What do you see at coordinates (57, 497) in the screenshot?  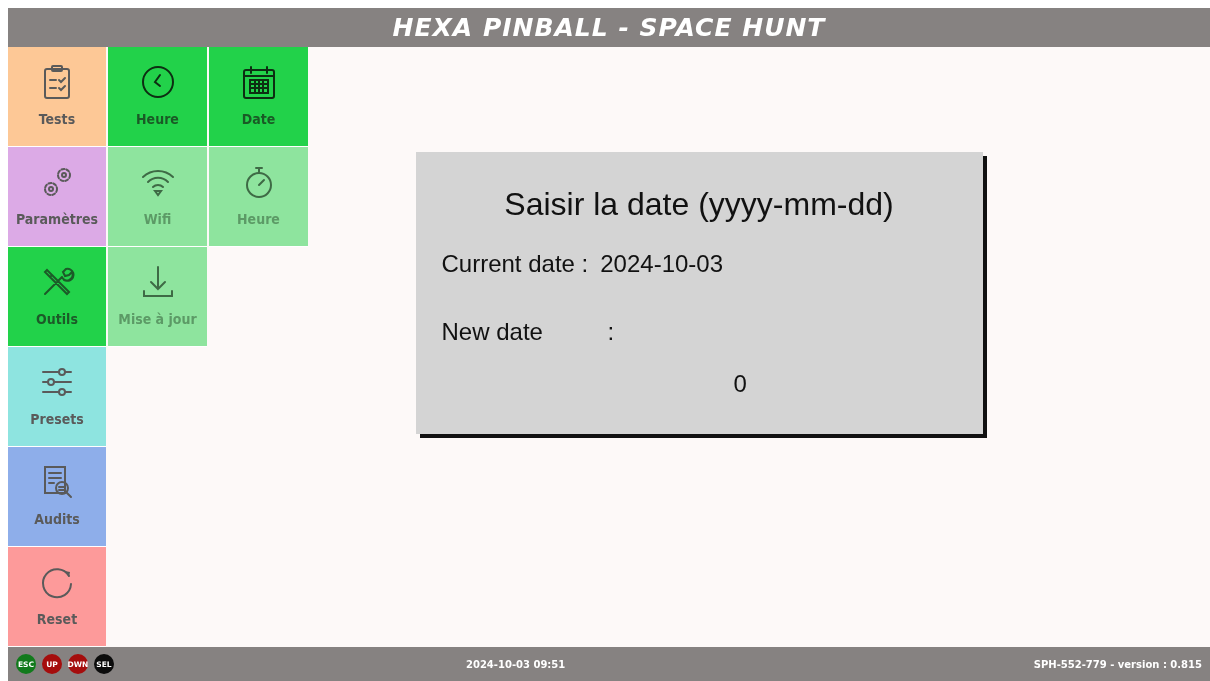 I see `menu-tile: Audits` at bounding box center [57, 497].